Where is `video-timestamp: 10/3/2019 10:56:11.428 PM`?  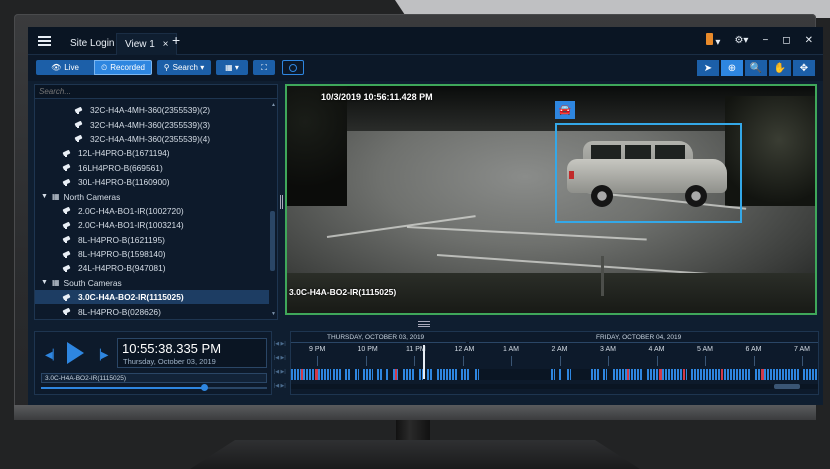 video-timestamp: 10/3/2019 10:56:11.428 PM is located at coordinates (377, 97).